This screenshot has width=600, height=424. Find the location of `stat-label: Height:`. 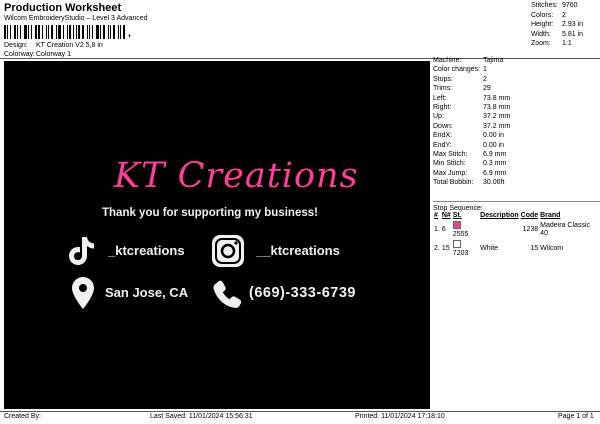

stat-label: Height: is located at coordinates (542, 24).